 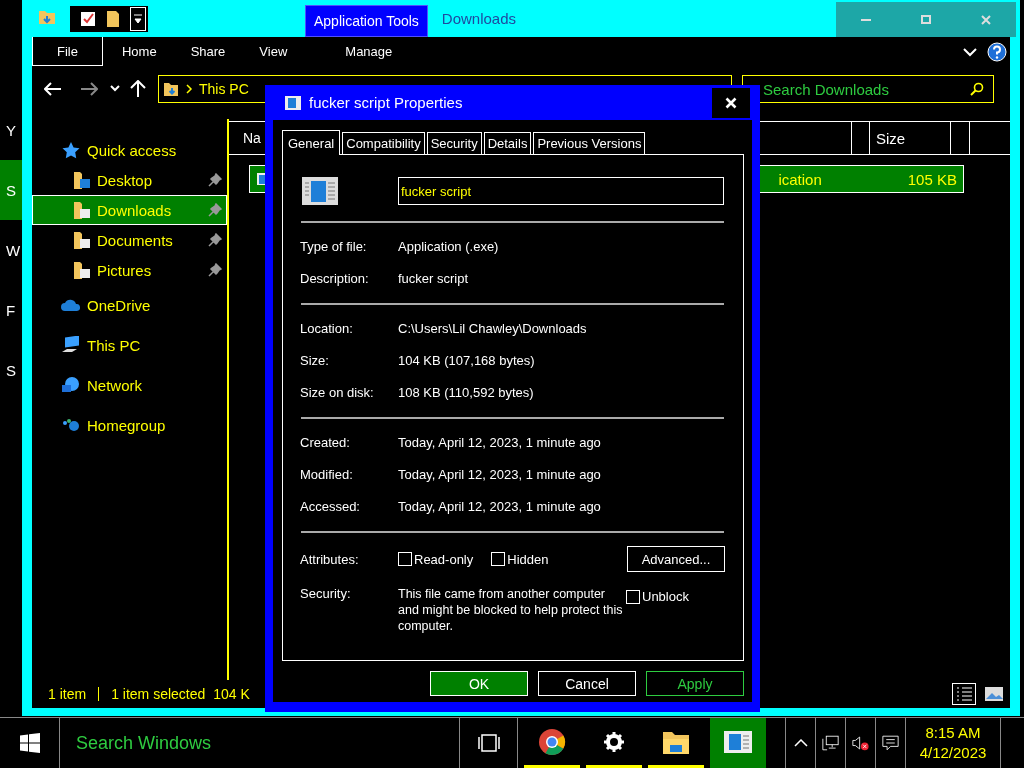 What do you see at coordinates (158, 694) in the screenshot?
I see `selection-count: 1 item selected` at bounding box center [158, 694].